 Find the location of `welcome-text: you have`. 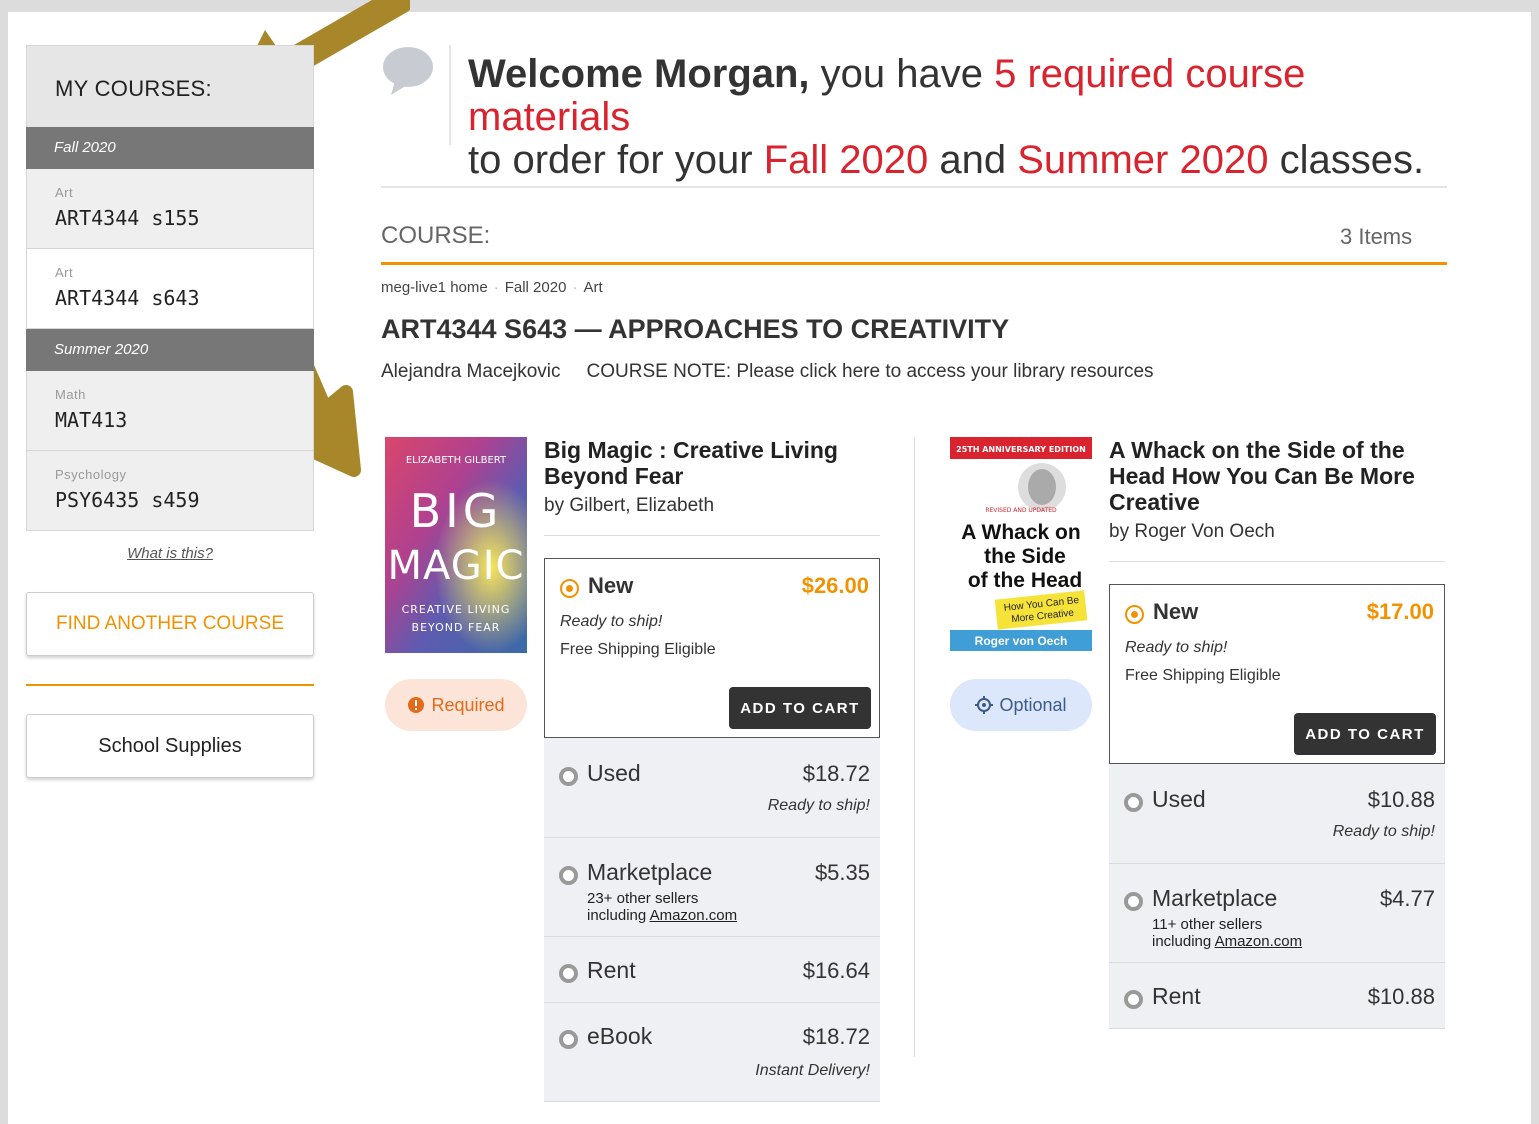

welcome-text: you have is located at coordinates (902, 74).